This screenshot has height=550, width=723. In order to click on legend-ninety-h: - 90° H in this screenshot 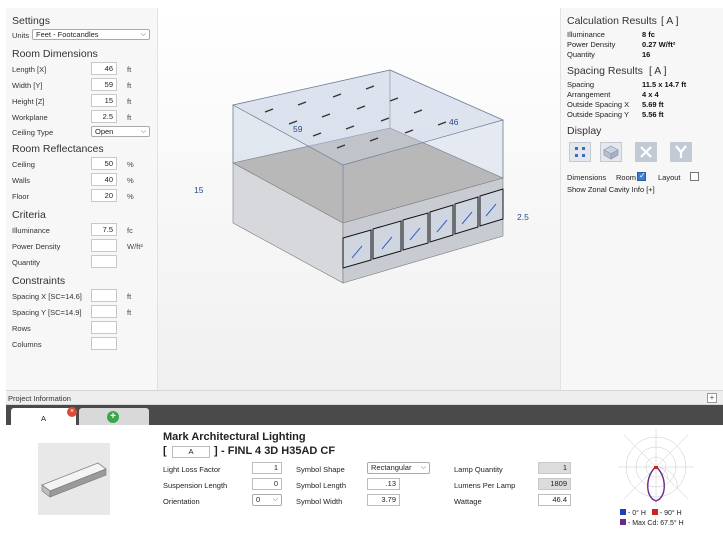, I will do `click(670, 513)`.